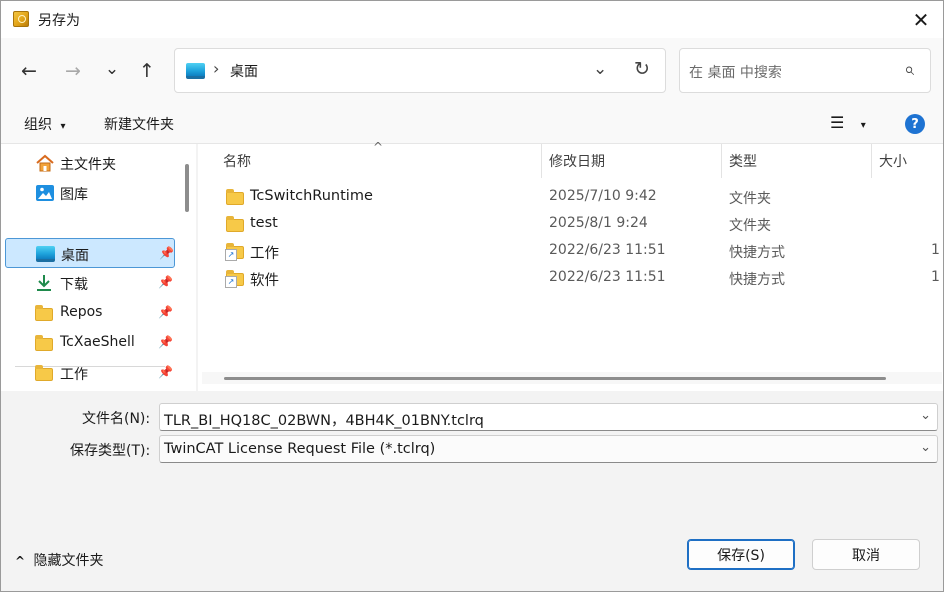  Describe the element at coordinates (90, 193) in the screenshot. I see `sidebar-item-gallery: 图库` at that location.